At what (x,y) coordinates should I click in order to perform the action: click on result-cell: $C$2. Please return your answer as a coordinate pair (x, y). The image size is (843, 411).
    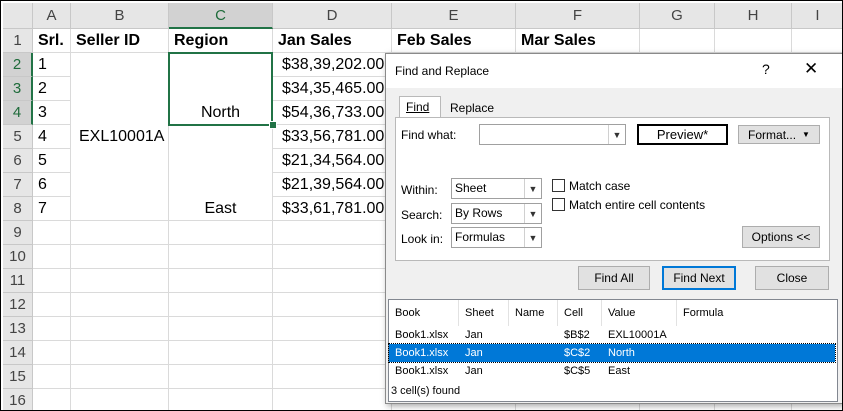
    Looking at the image, I should click on (577, 353).